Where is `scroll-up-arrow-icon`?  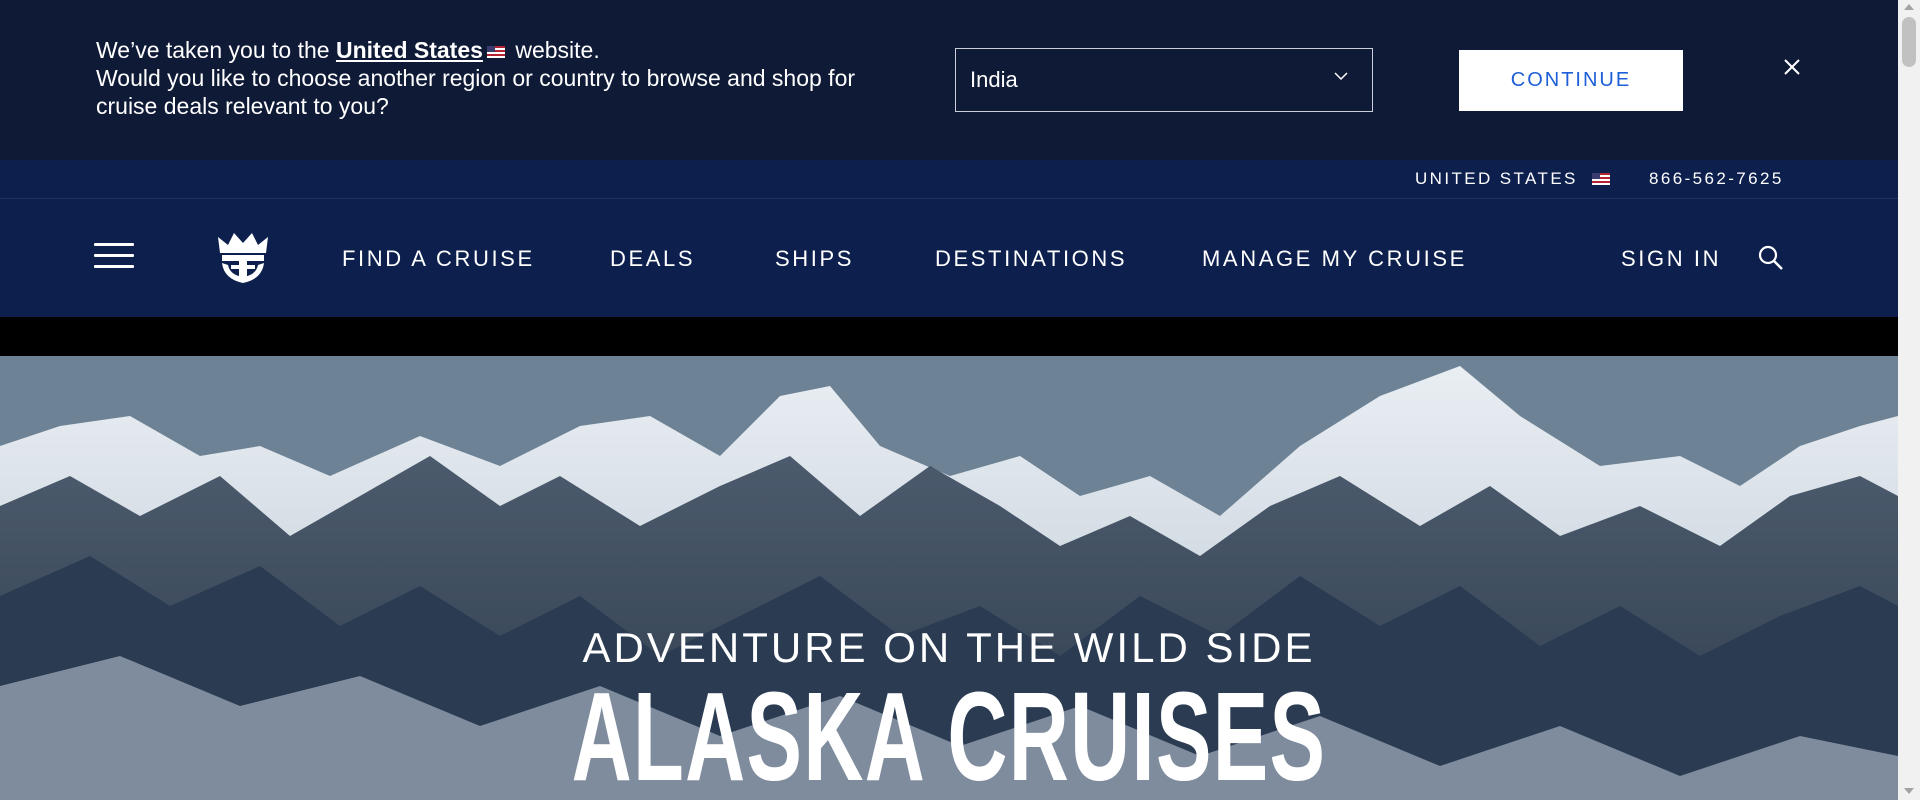
scroll-up-arrow-icon is located at coordinates (1909, 7).